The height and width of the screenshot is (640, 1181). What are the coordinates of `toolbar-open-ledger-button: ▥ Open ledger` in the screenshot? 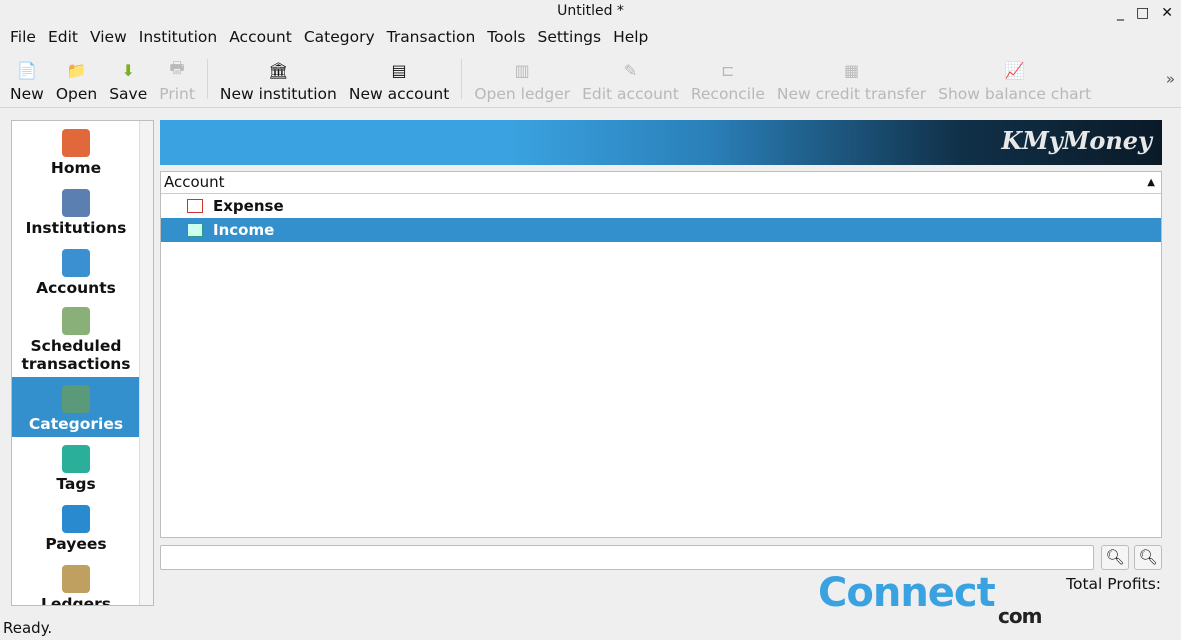 It's located at (522, 83).